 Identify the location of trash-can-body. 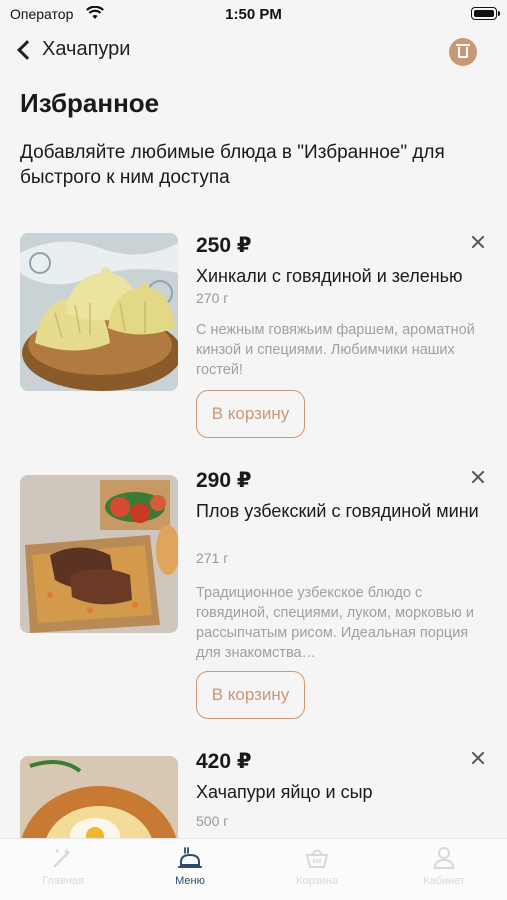
(463, 52).